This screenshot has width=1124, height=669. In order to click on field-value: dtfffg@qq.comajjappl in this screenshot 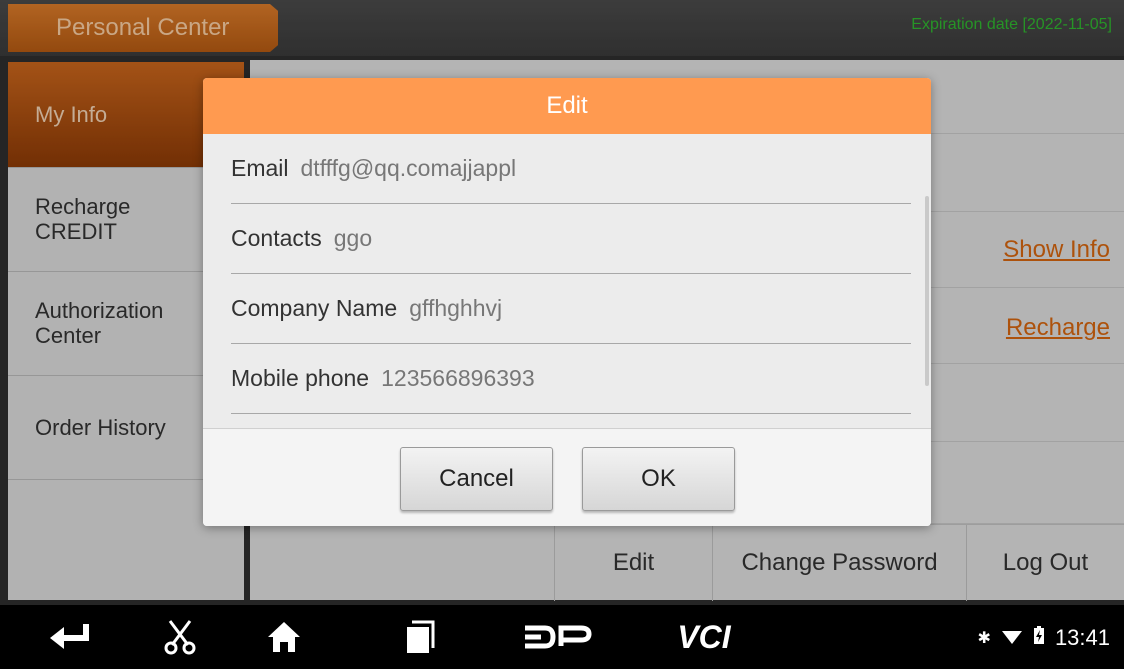, I will do `click(408, 168)`.